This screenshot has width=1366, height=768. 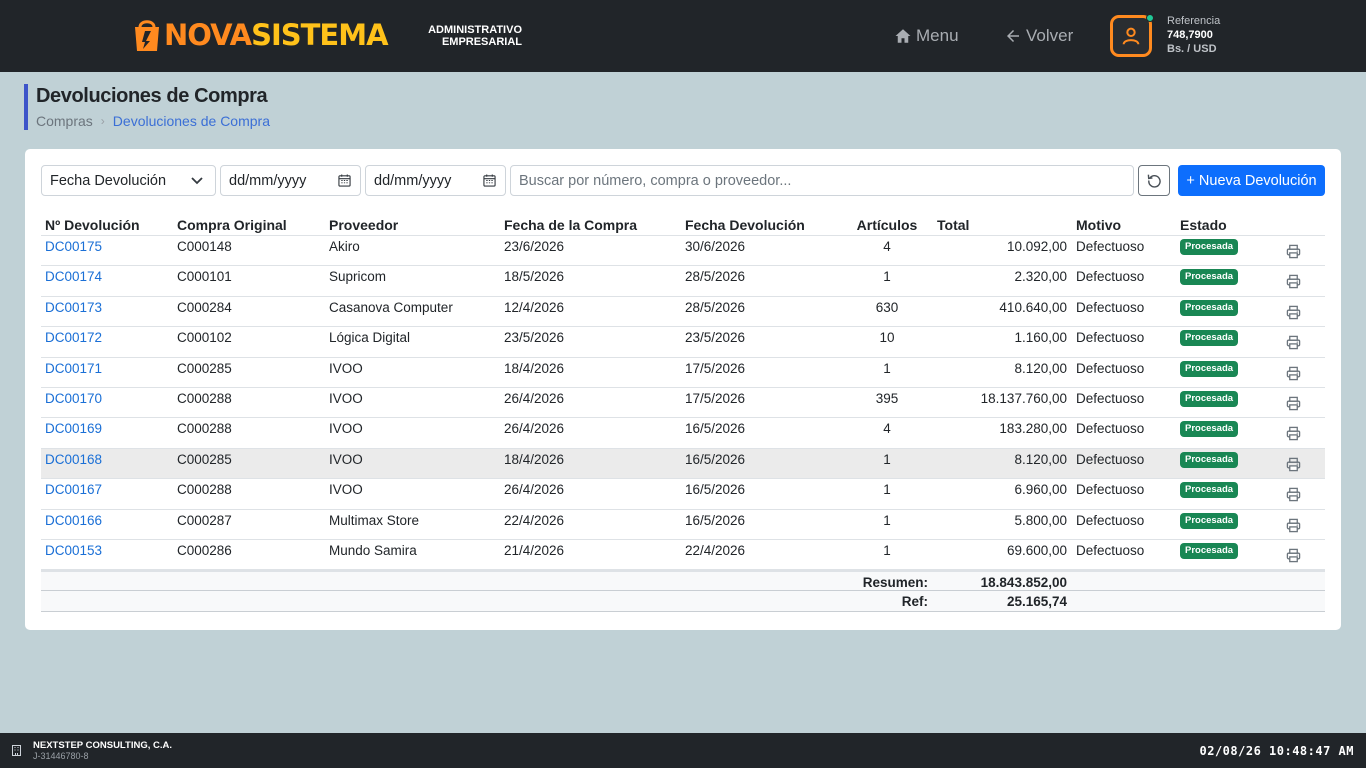 I want to click on total-cell: 18.137.760,00, so click(x=1023, y=398).